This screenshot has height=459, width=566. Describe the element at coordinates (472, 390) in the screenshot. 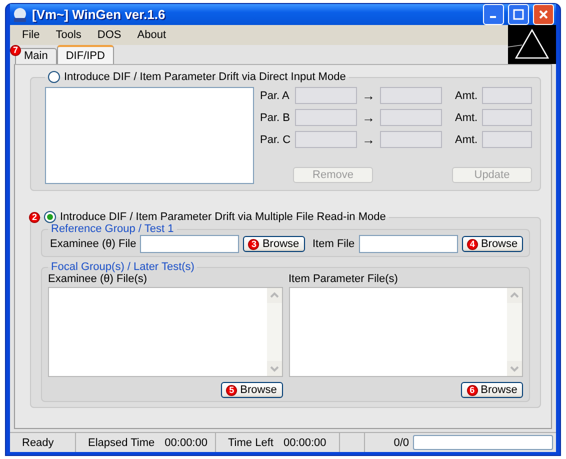

I see `number-badge: 6` at that location.